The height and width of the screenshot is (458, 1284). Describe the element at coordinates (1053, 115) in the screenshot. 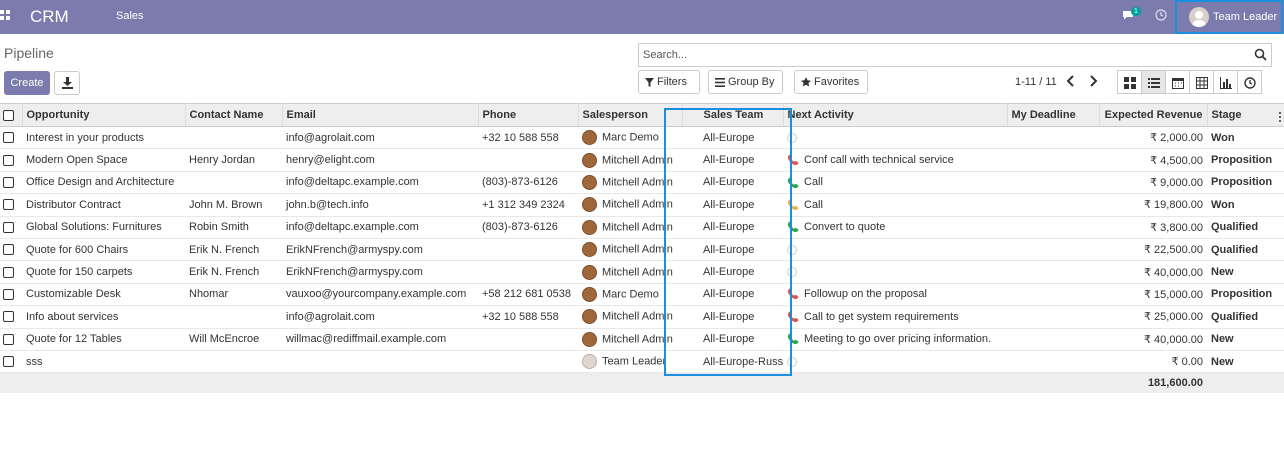

I see `column-my-deadline: My Deadline` at that location.